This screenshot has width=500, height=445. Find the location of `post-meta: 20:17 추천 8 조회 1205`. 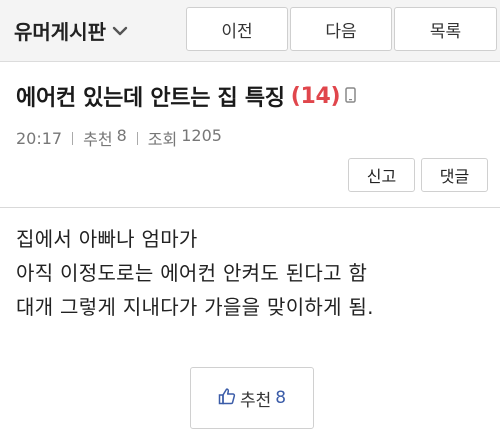

post-meta: 20:17 추천 8 조회 1205 is located at coordinates (119, 138).